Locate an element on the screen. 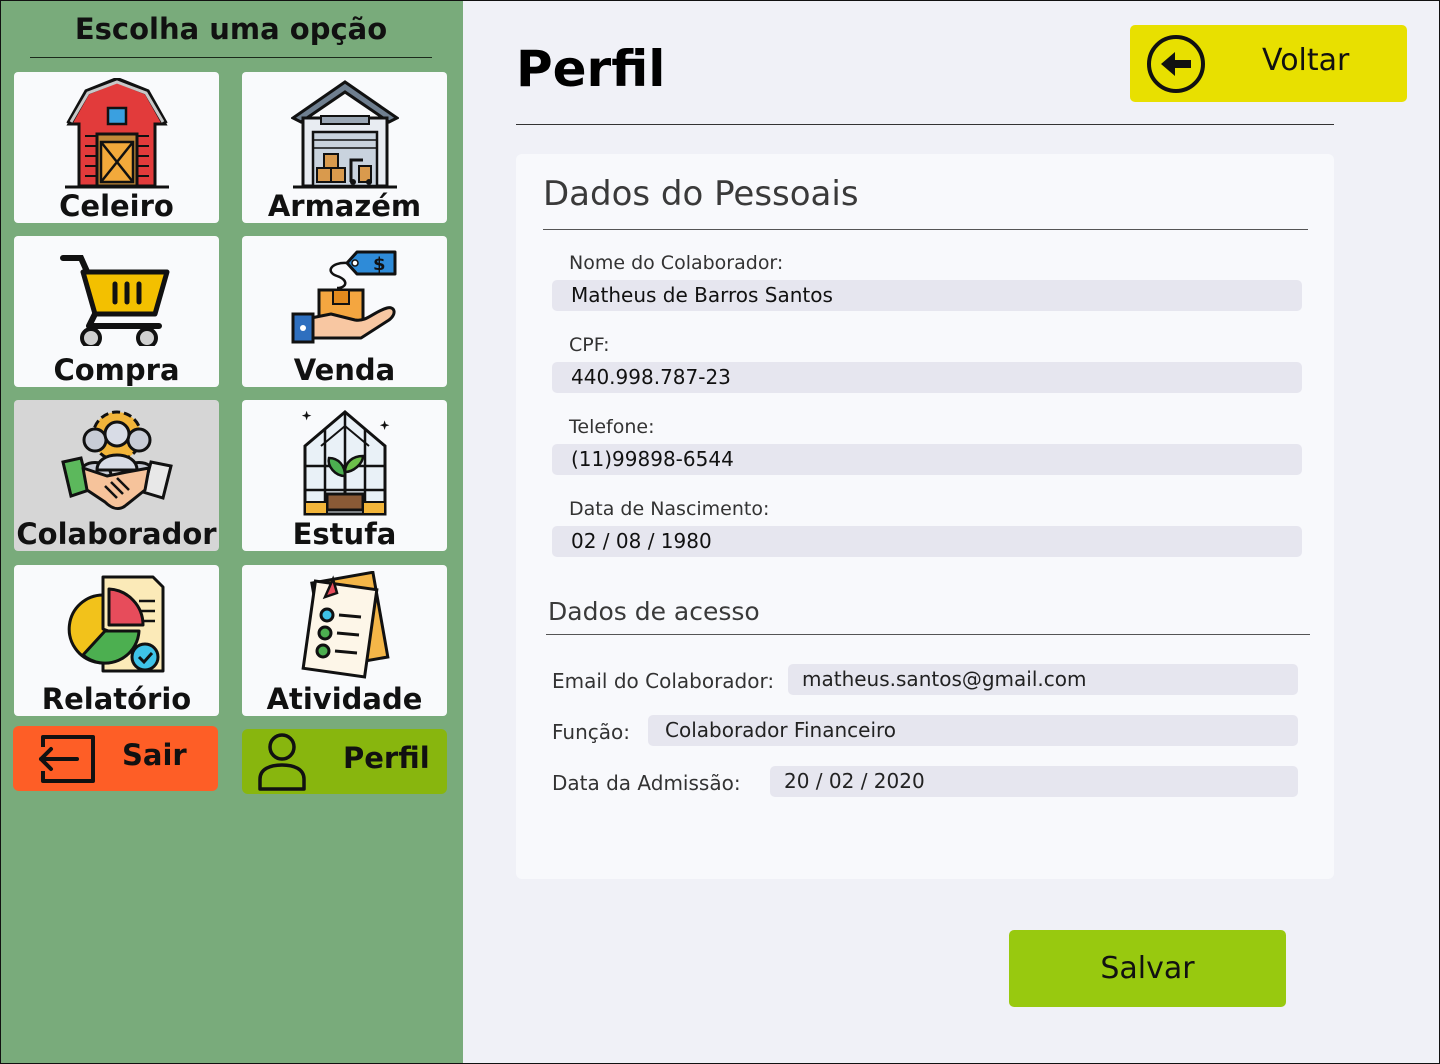 The image size is (1440, 1064). admission-label: Data da Admissão: is located at coordinates (646, 783).